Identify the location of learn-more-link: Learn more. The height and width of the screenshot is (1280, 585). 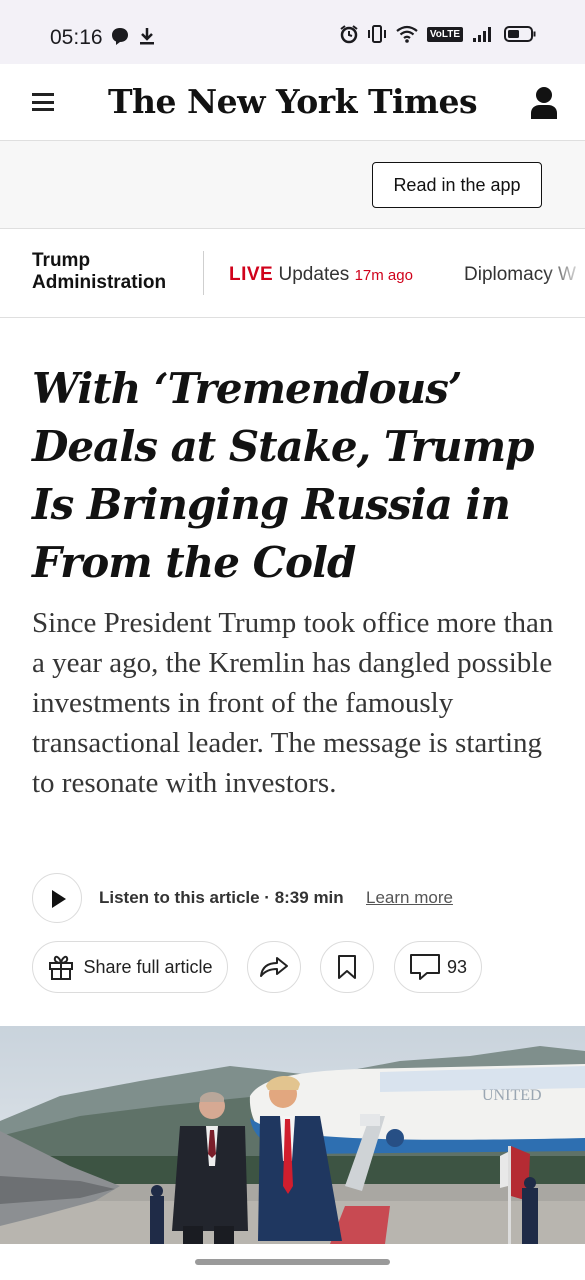
(409, 898).